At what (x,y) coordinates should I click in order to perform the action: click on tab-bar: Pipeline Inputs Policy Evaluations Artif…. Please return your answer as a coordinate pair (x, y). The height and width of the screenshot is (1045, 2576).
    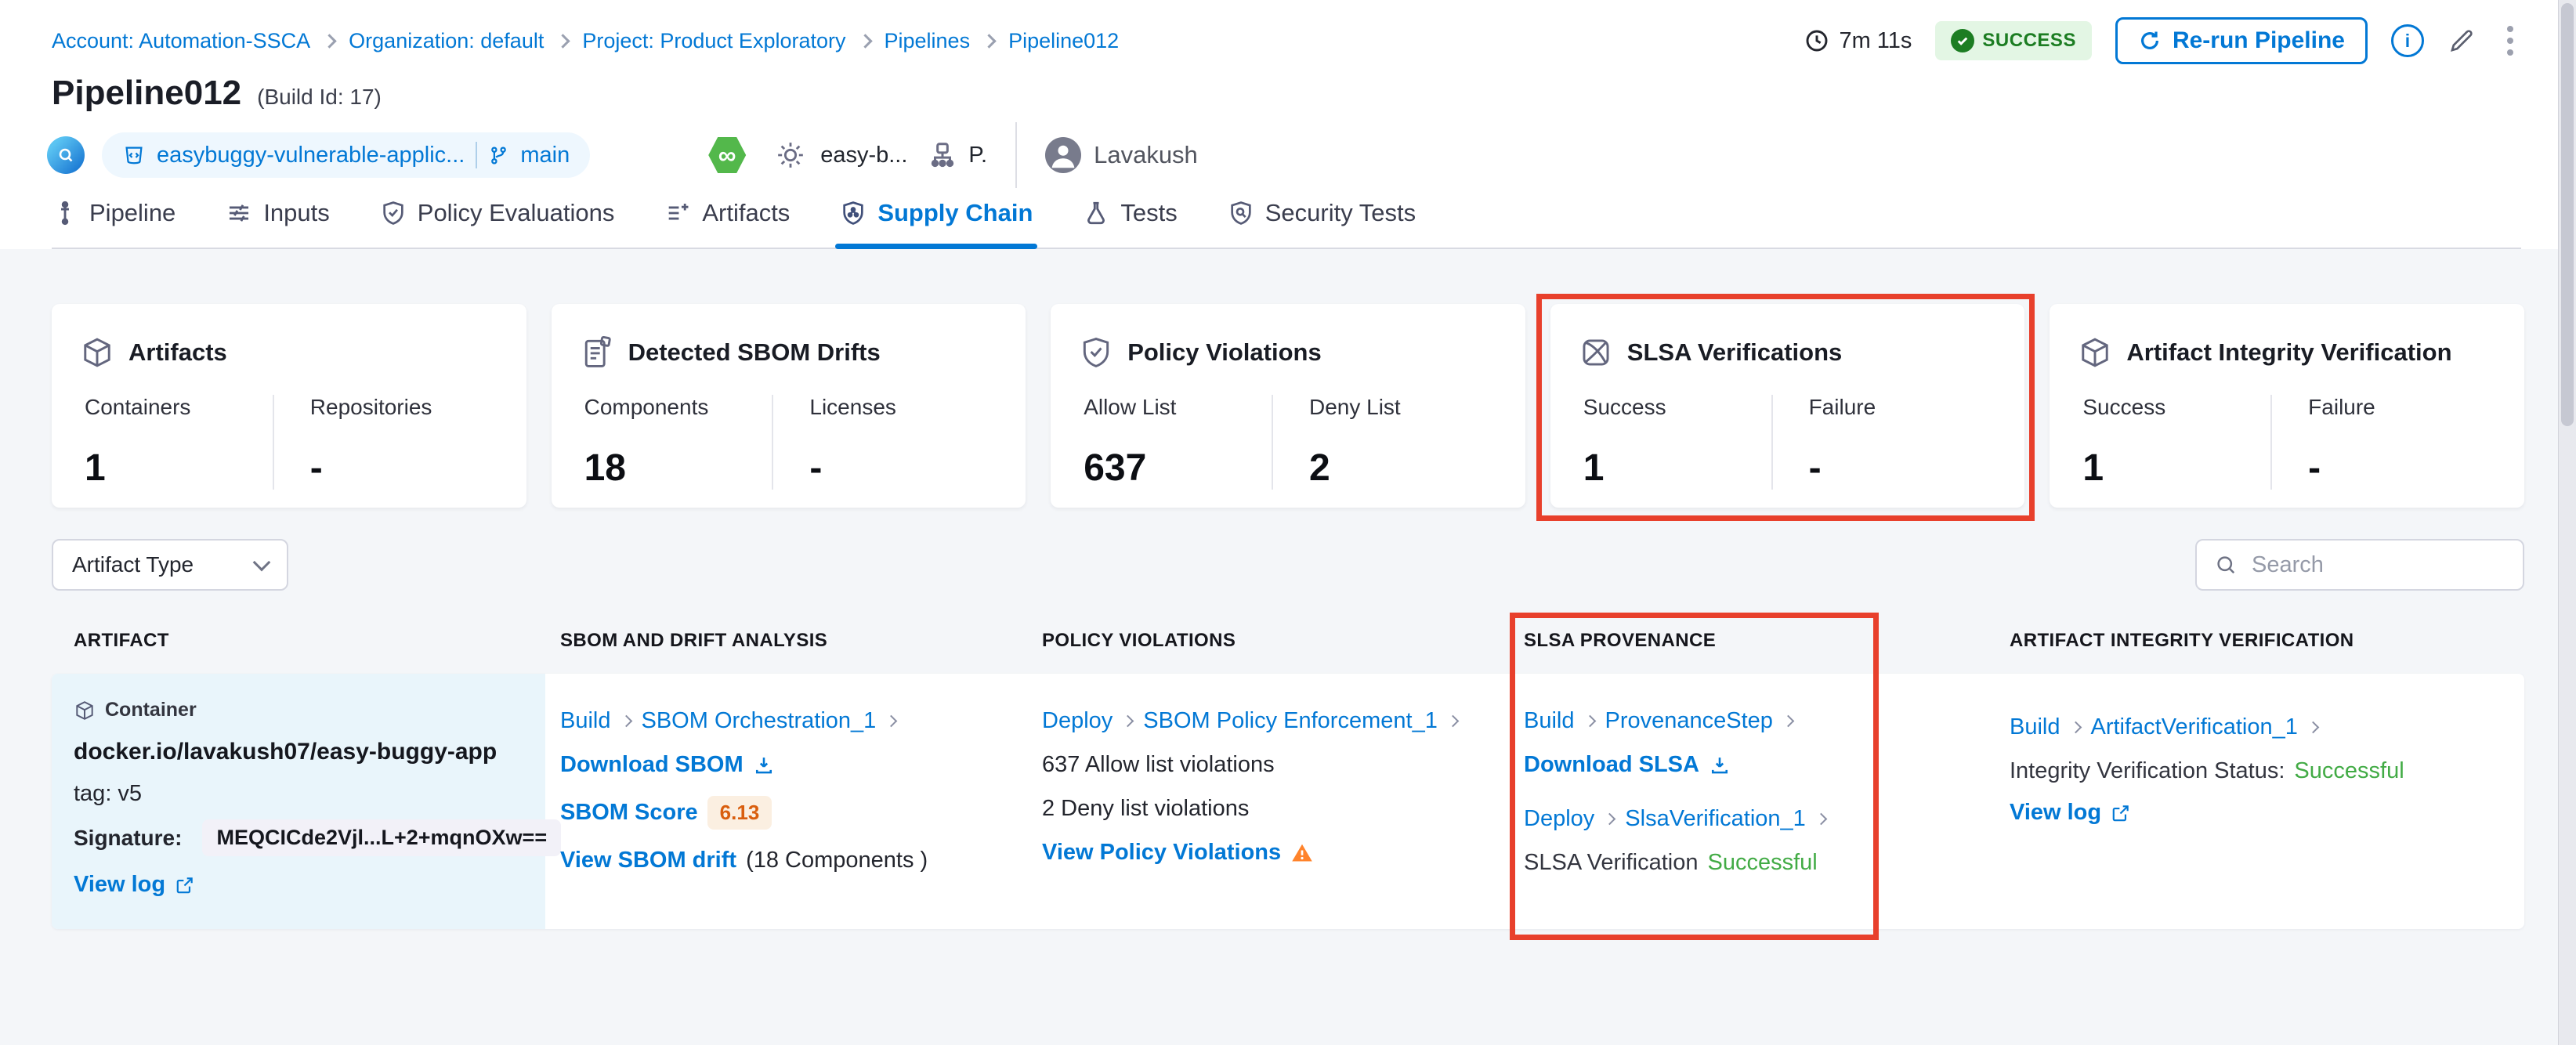
    Looking at the image, I should click on (1287, 224).